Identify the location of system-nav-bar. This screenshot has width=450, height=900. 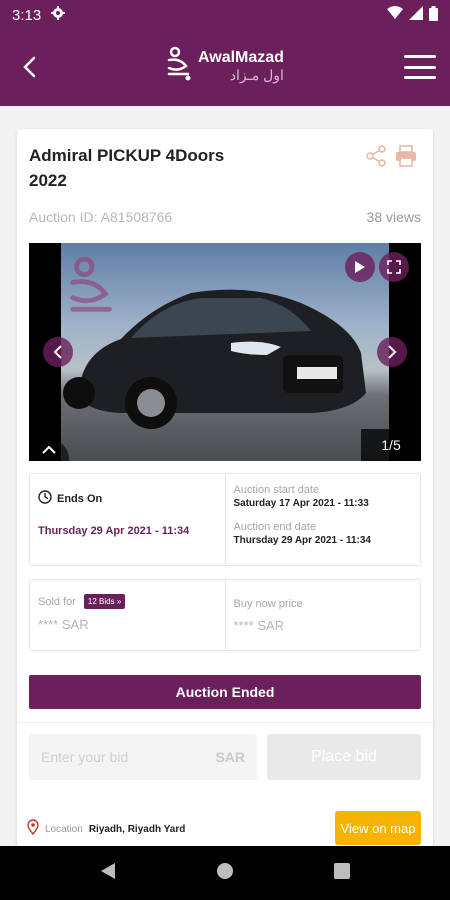
(225, 873).